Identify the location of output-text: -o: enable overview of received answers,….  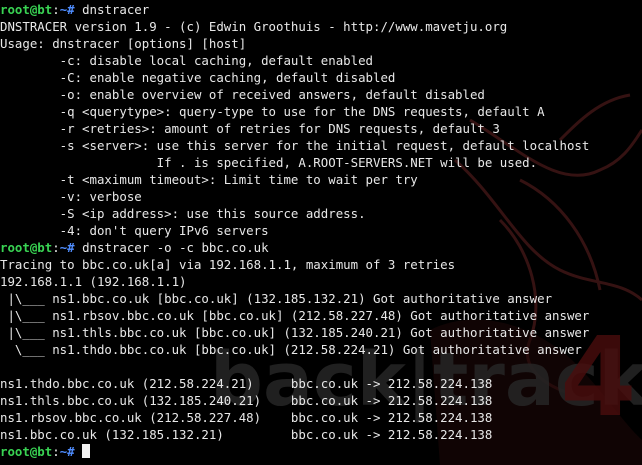
(242, 94).